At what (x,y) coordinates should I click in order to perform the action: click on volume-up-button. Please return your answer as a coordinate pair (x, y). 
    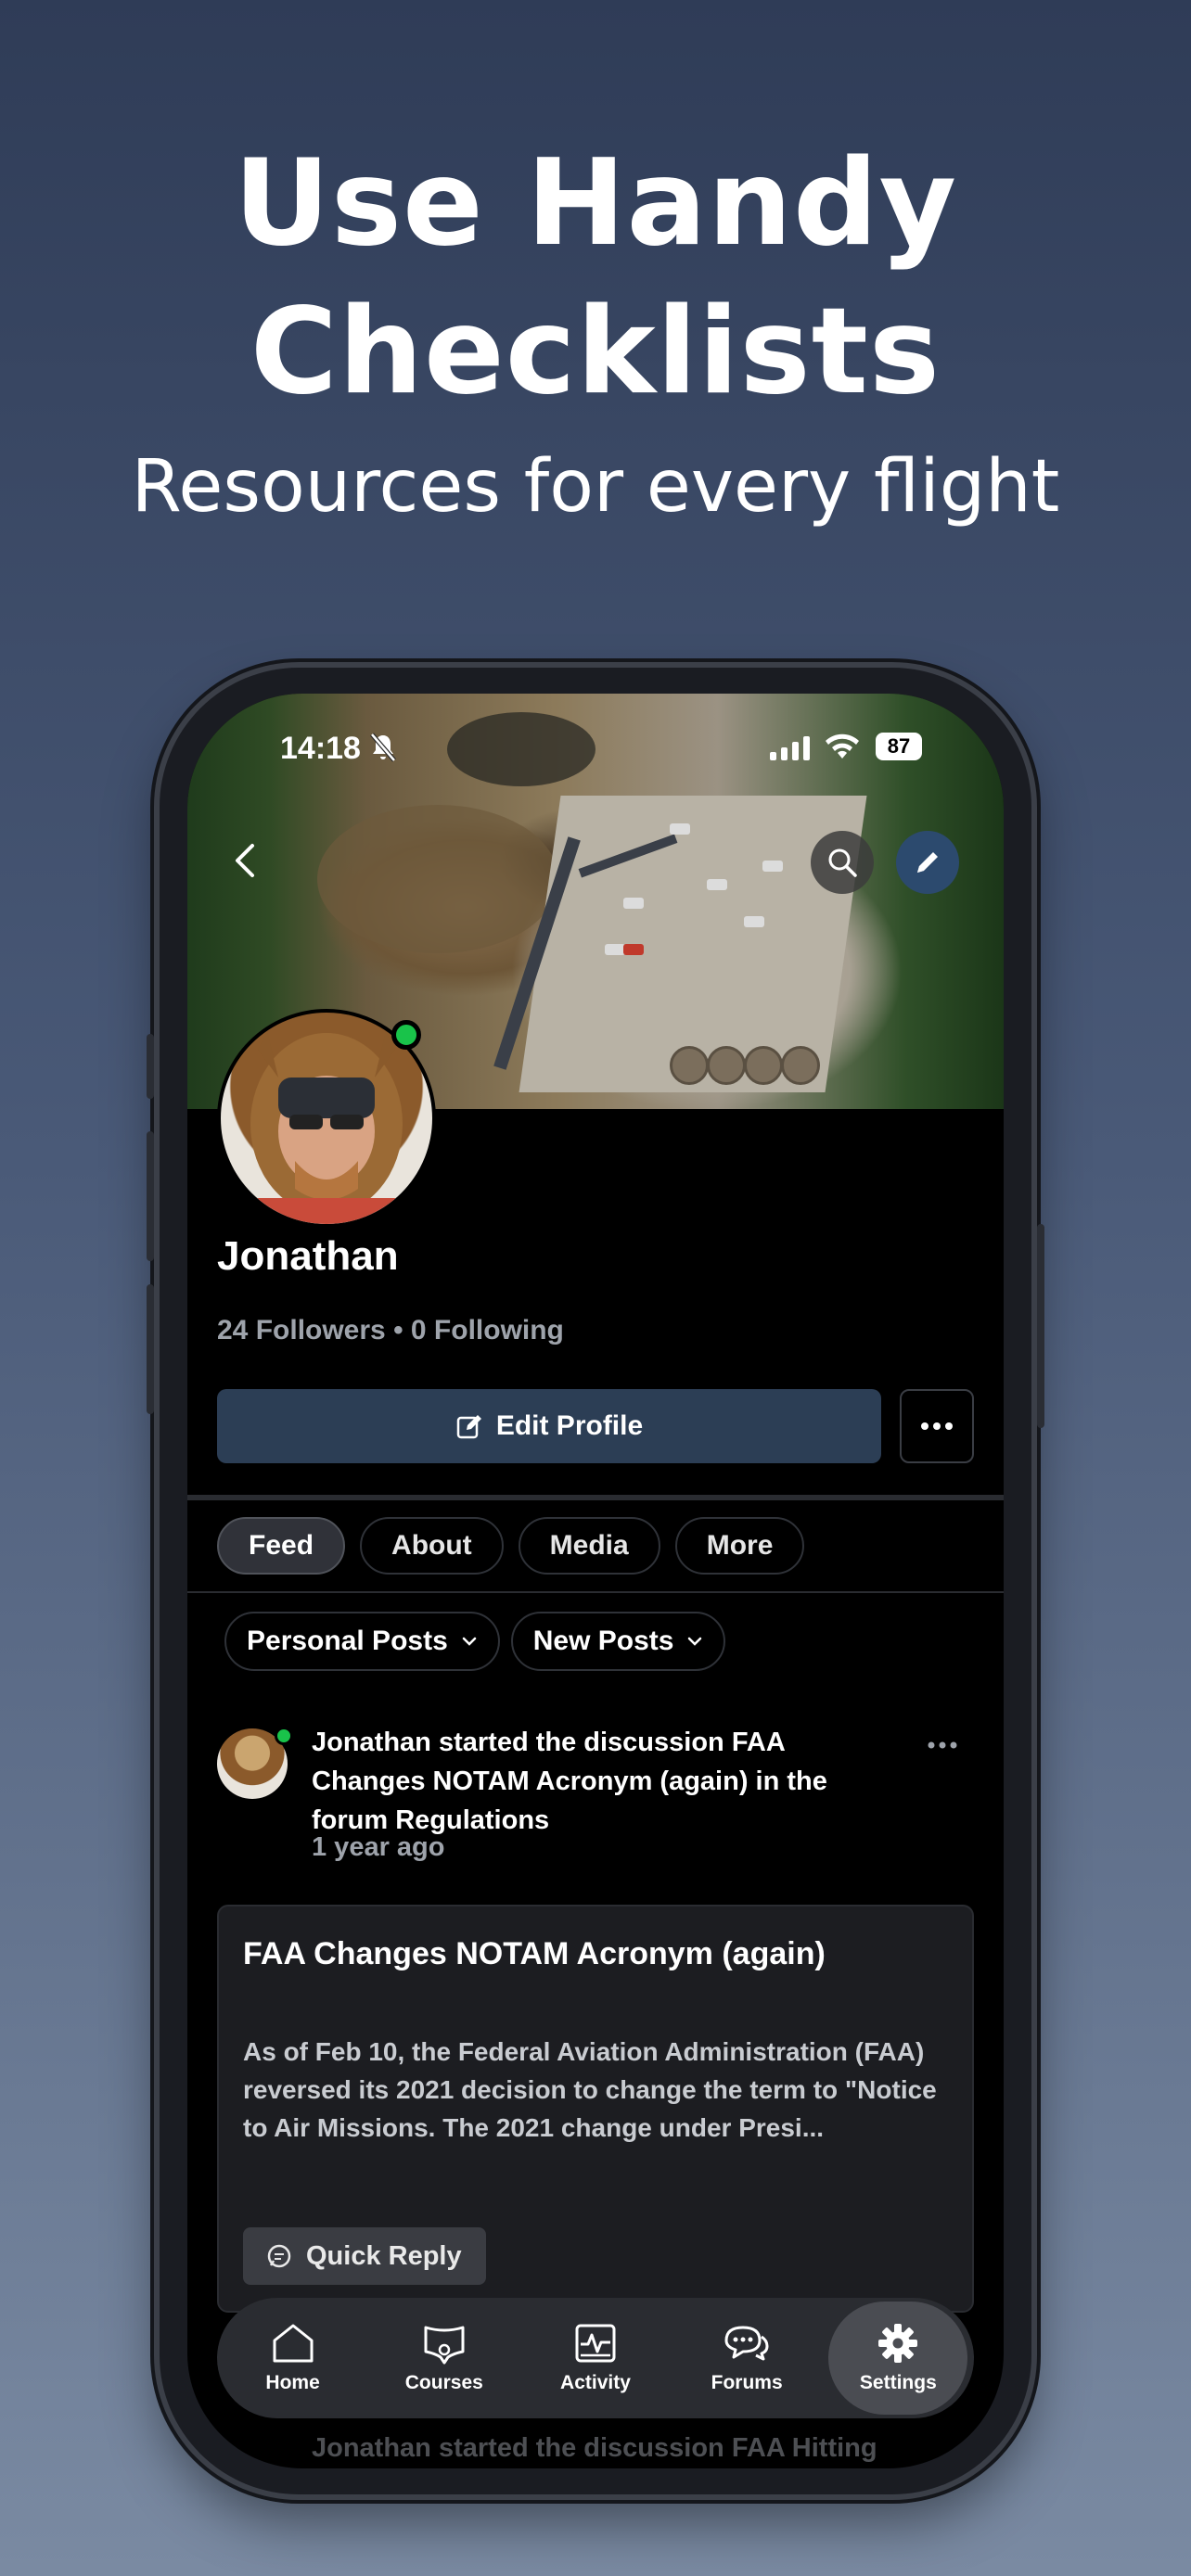
    Looking at the image, I should click on (151, 1196).